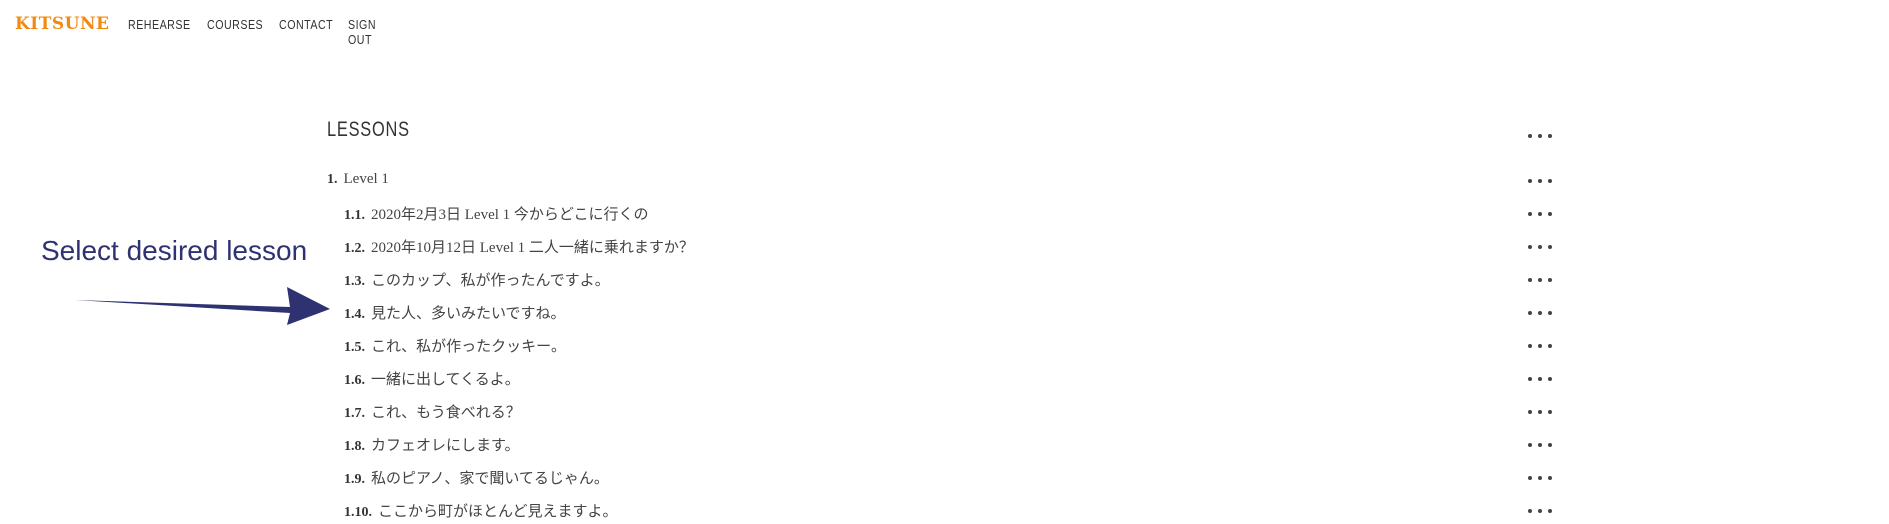 This screenshot has width=1889, height=524. Describe the element at coordinates (490, 479) in the screenshot. I see `lesson-title: 私のピアノ、家で聞いてるじゃん。` at that location.